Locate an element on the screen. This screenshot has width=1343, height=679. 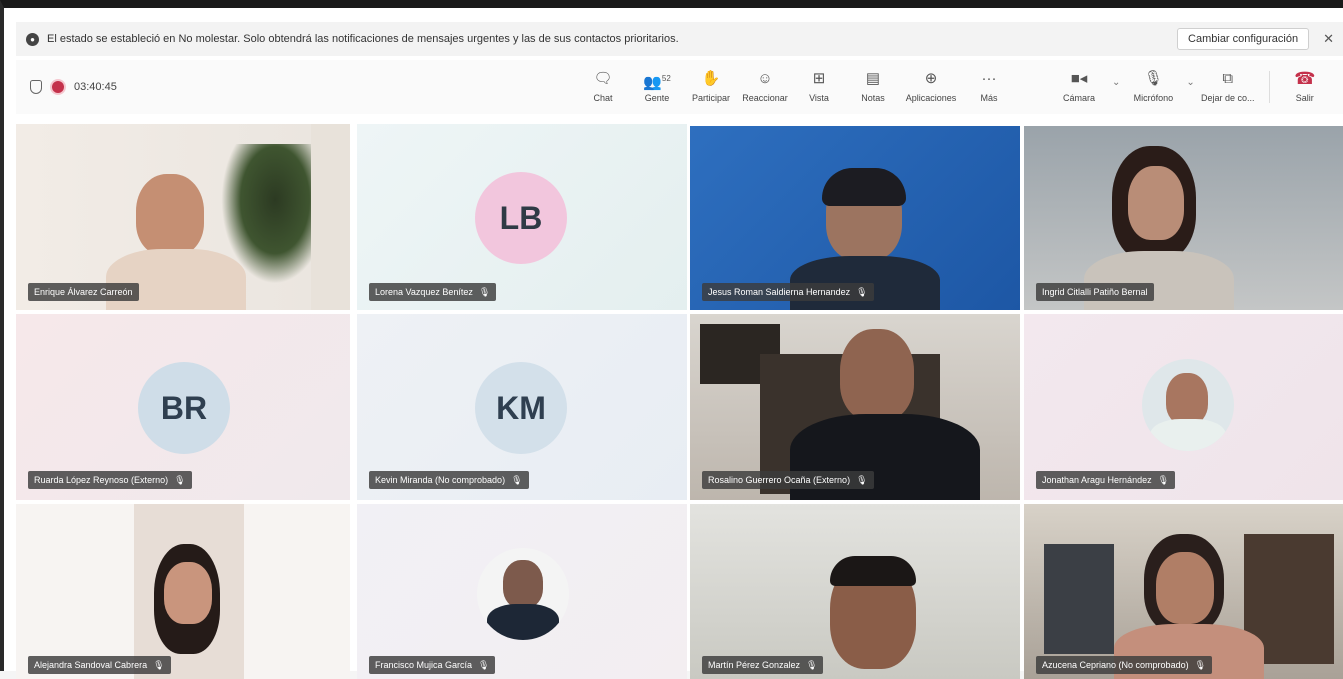
notes-icon: ▤ is located at coordinates (873, 78).